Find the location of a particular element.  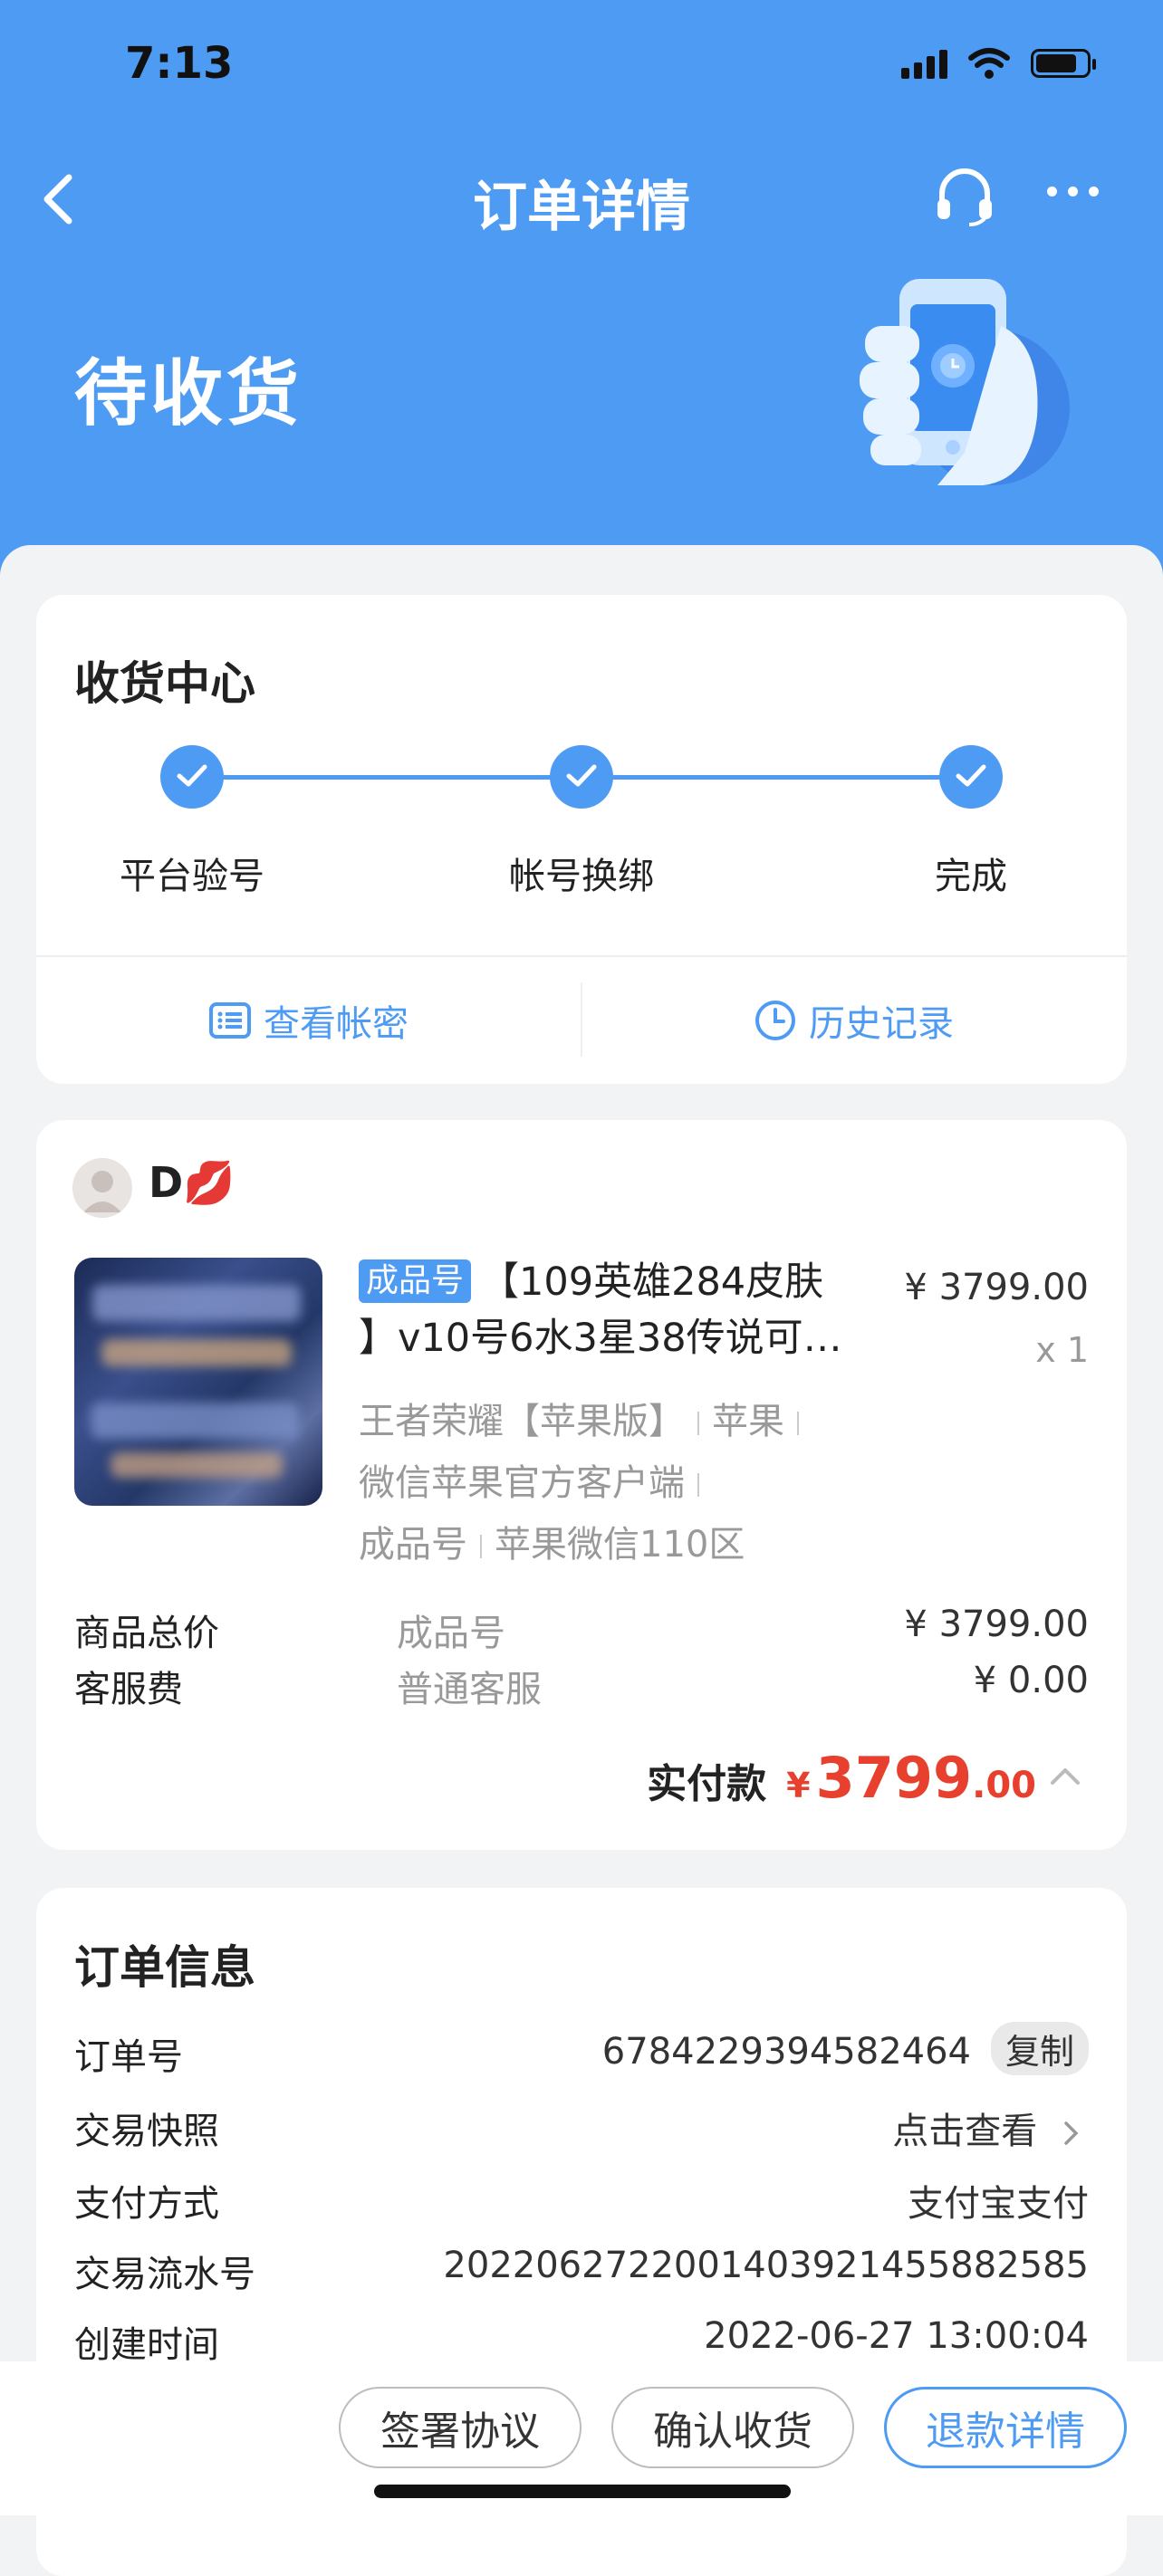

copy-button: 复制 is located at coordinates (1039, 2048).